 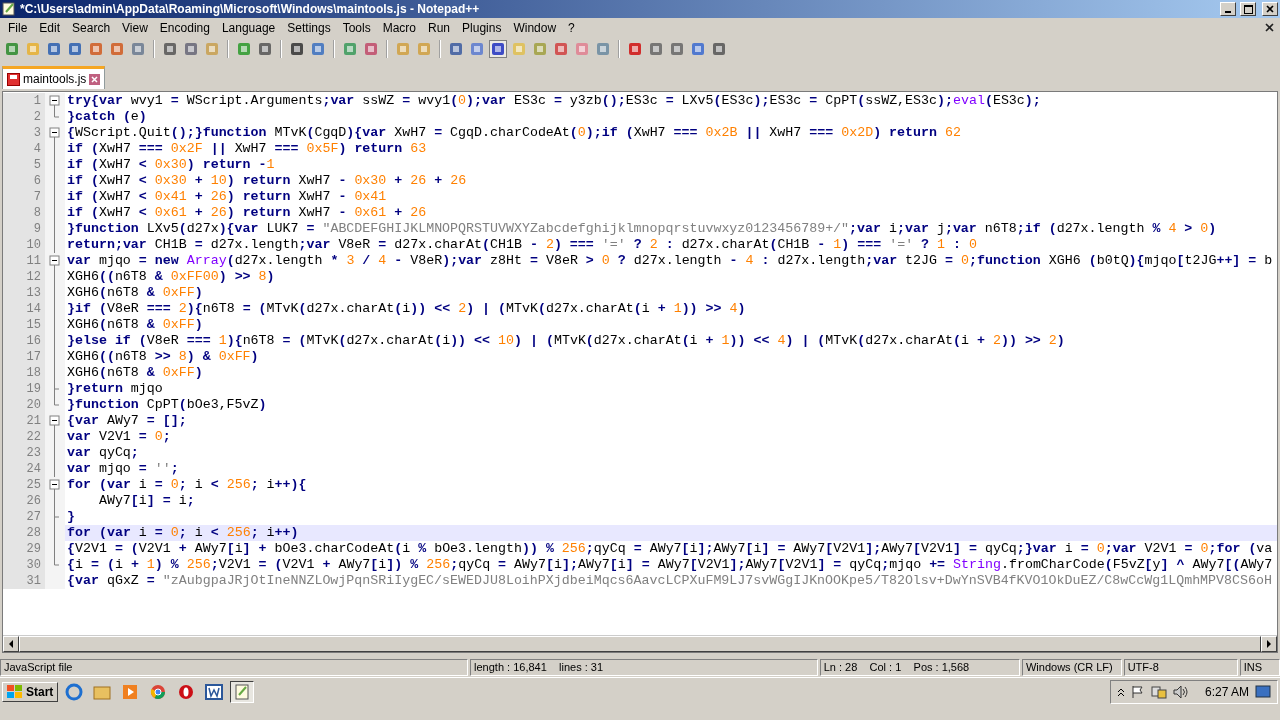 I want to click on line-number: 14, so click(x=24, y=309).